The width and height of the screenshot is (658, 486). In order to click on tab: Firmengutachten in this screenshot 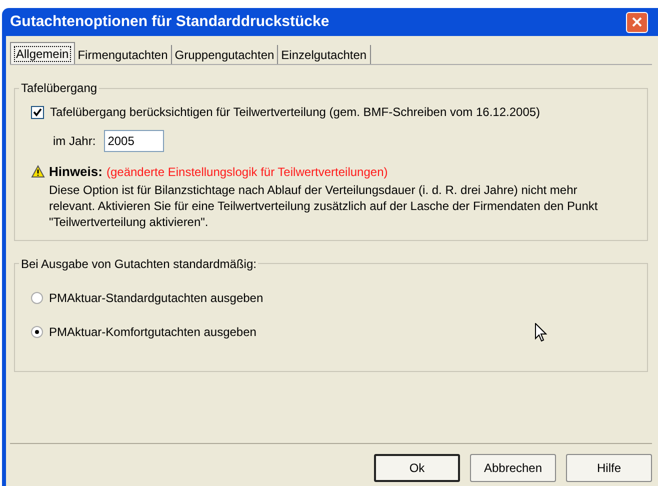, I will do `click(123, 54)`.